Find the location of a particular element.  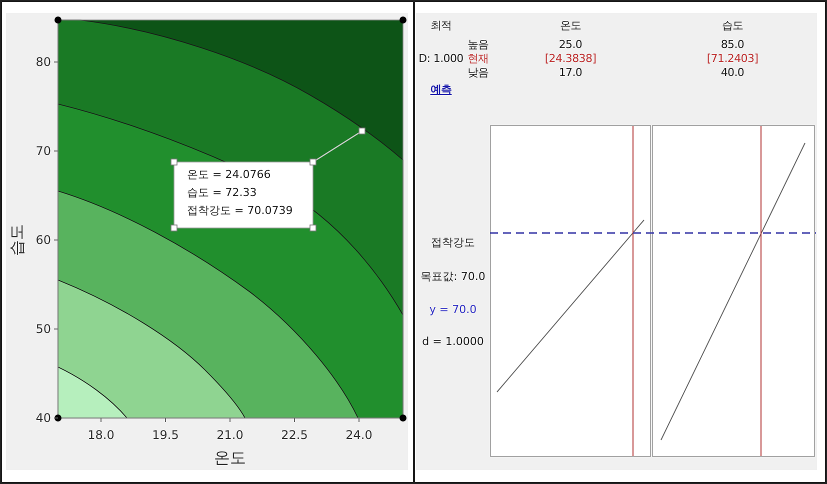

desirability-d: d = 1.0000 is located at coordinates (453, 341).